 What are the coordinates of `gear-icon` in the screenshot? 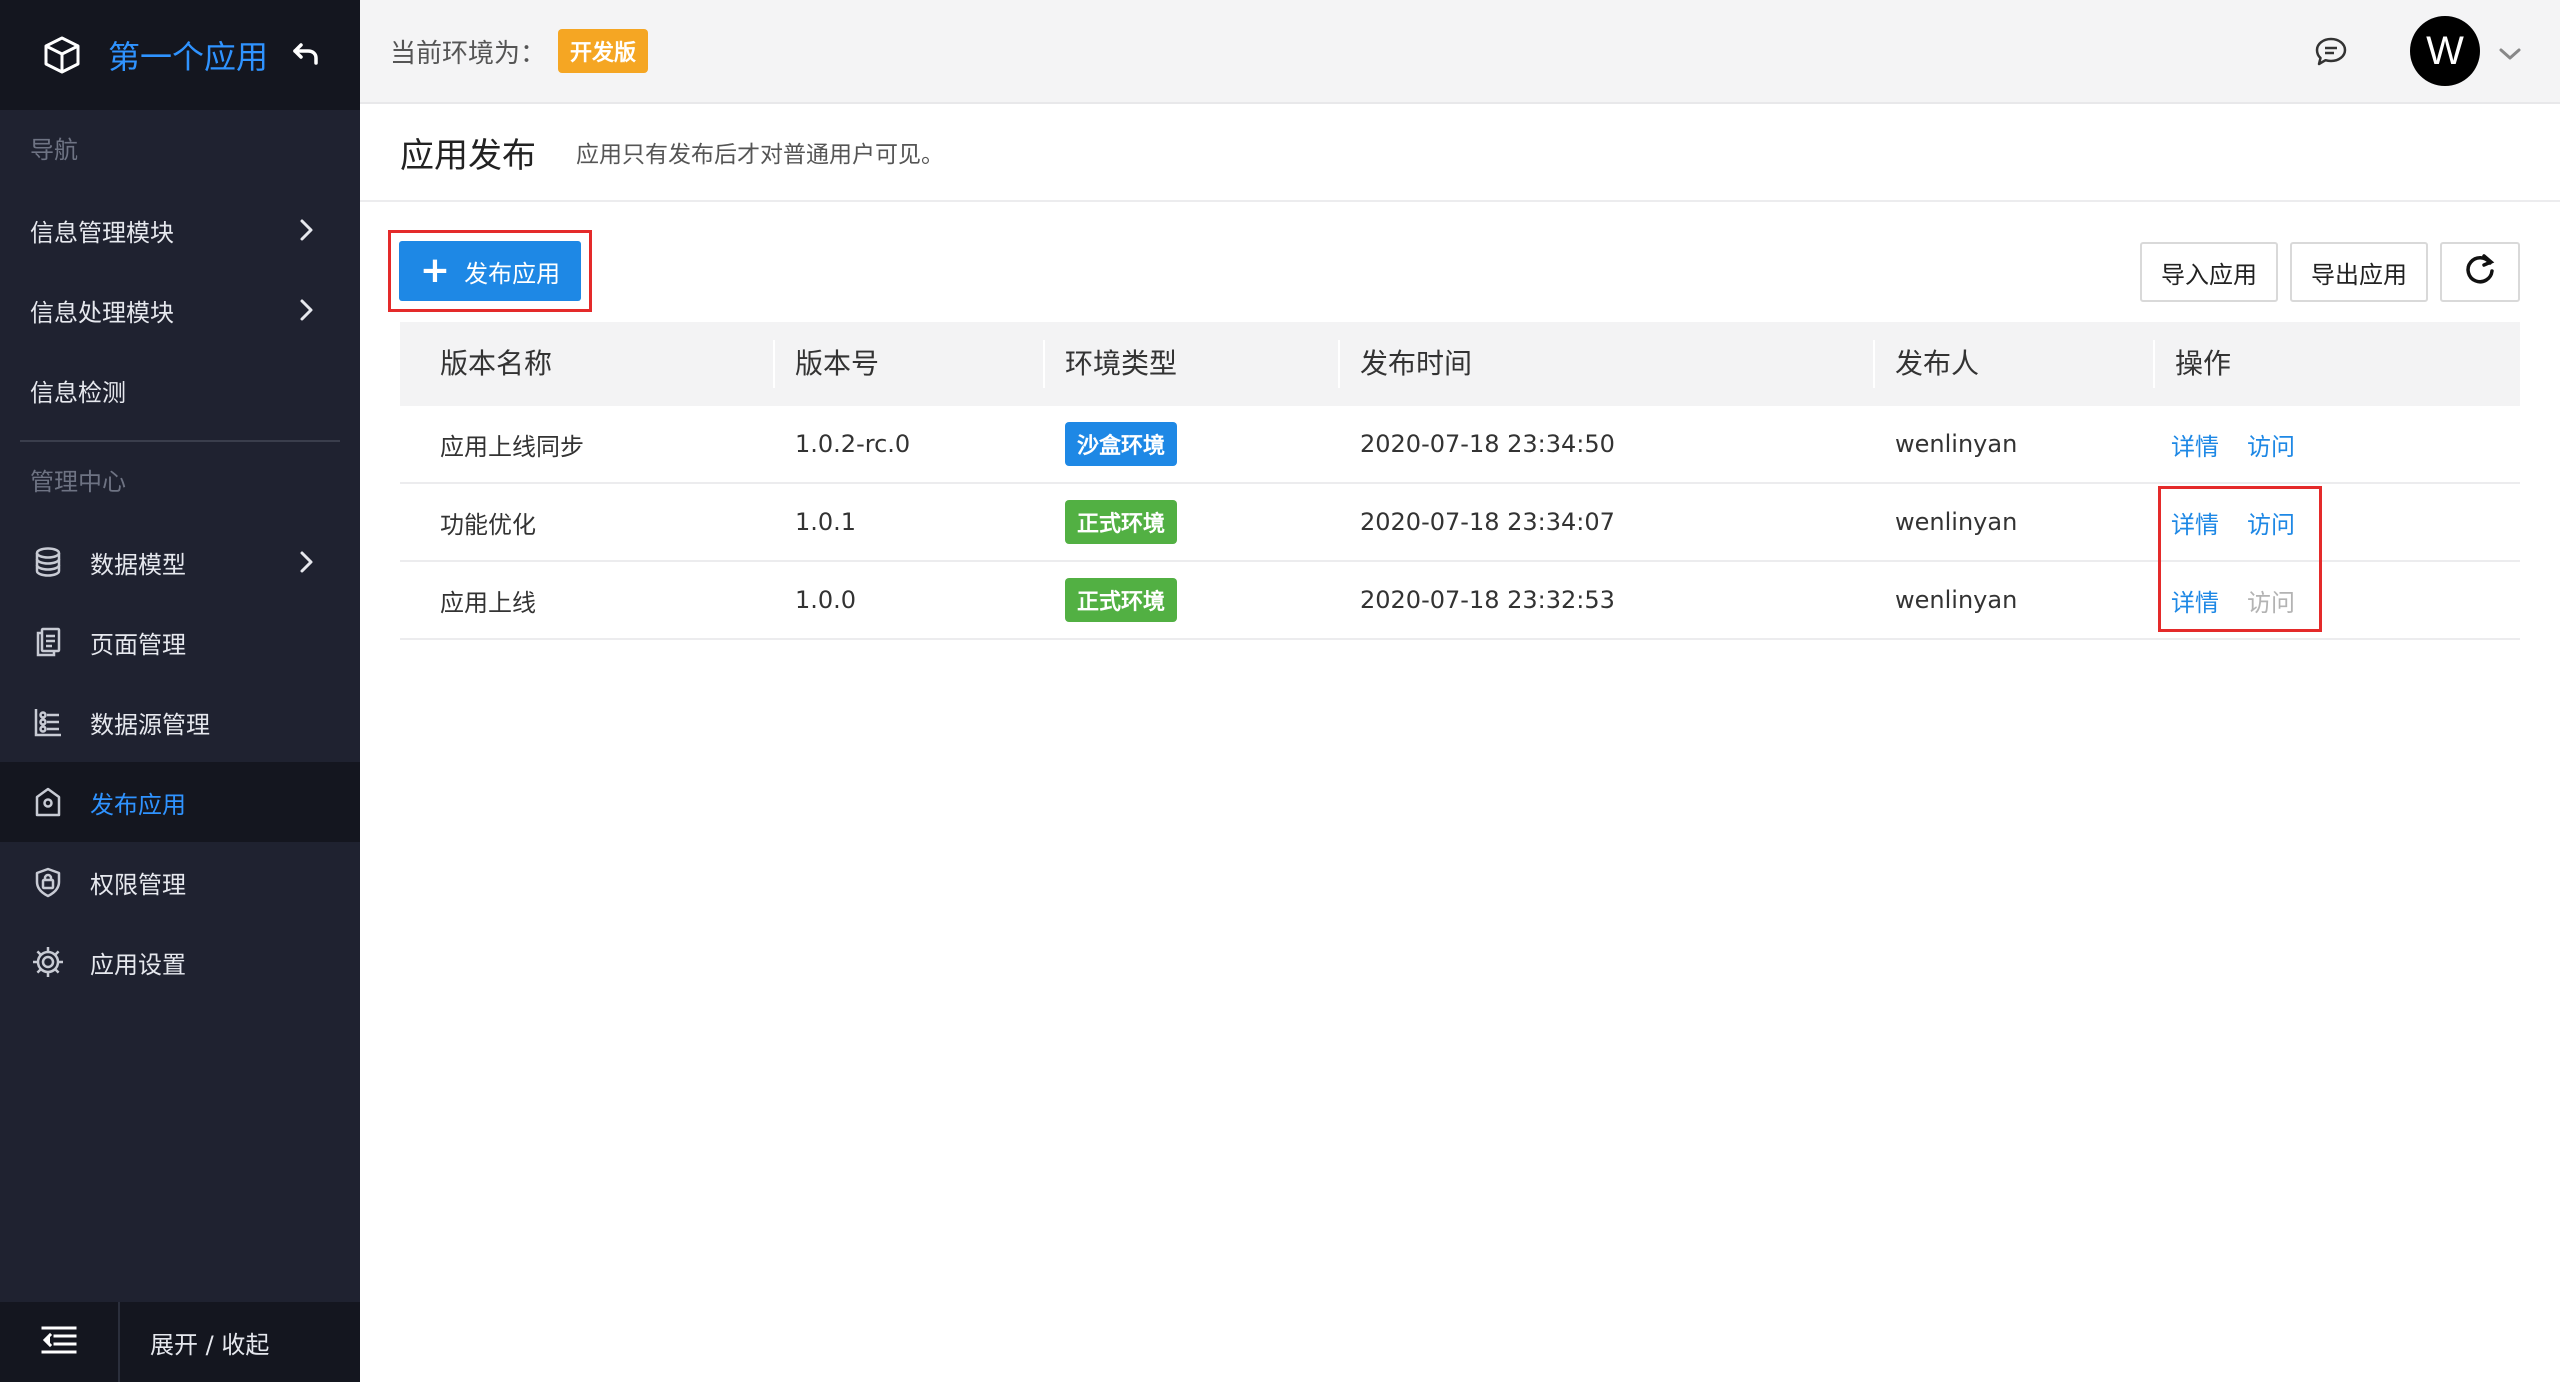 It's located at (48, 962).